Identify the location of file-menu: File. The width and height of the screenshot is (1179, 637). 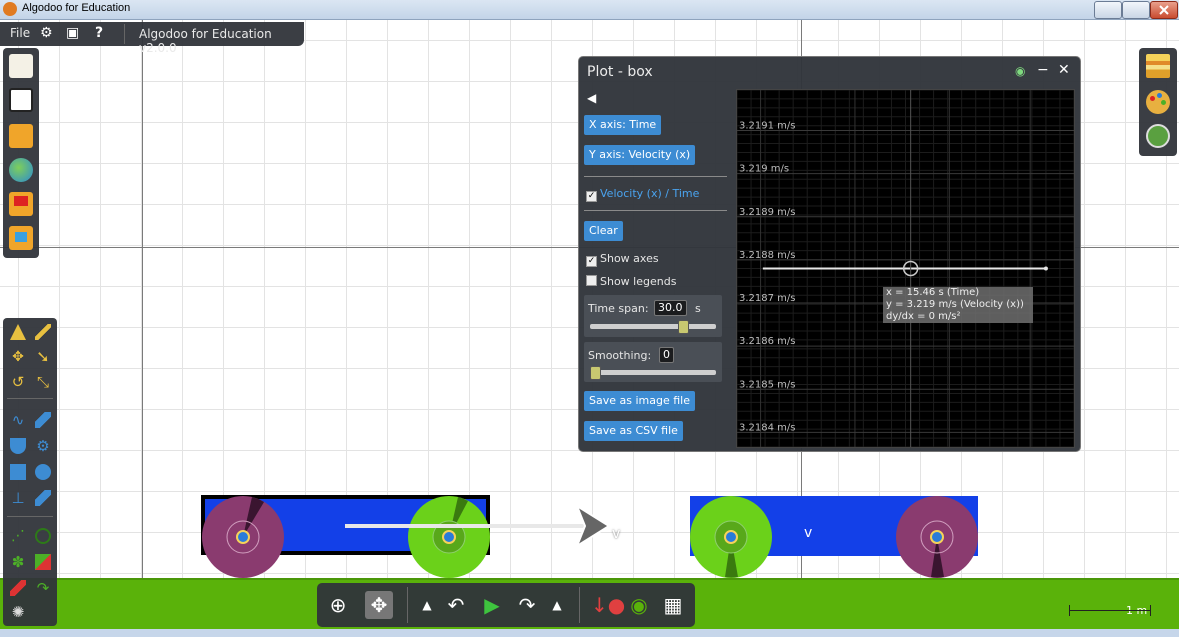
(20, 33).